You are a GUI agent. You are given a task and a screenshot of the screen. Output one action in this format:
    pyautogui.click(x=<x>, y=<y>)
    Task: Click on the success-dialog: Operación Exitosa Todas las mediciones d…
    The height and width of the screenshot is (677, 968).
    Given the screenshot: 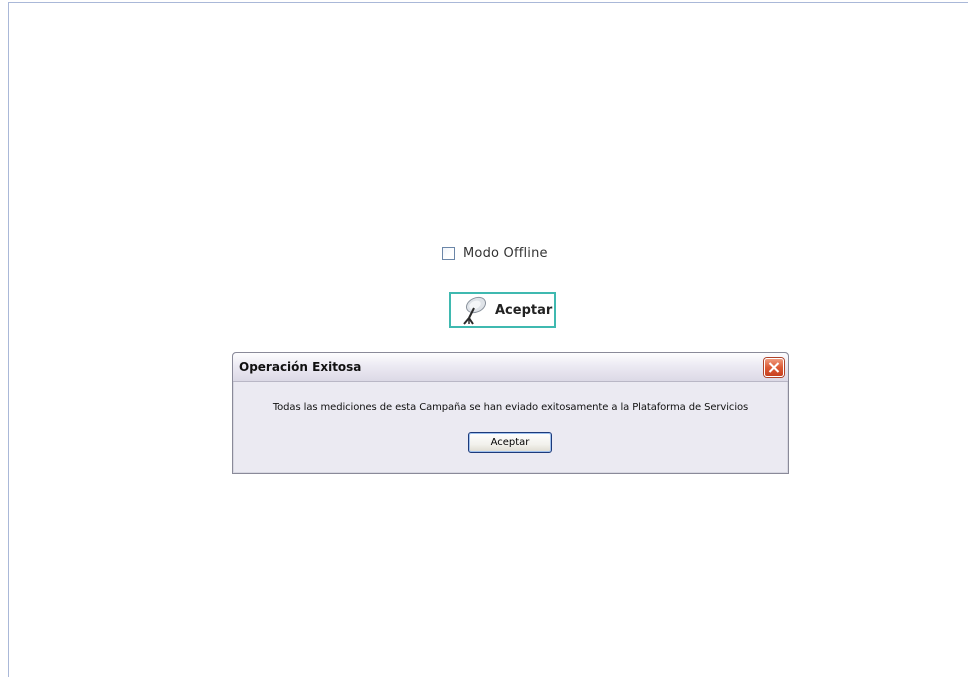 What is the action you would take?
    pyautogui.click(x=510, y=413)
    